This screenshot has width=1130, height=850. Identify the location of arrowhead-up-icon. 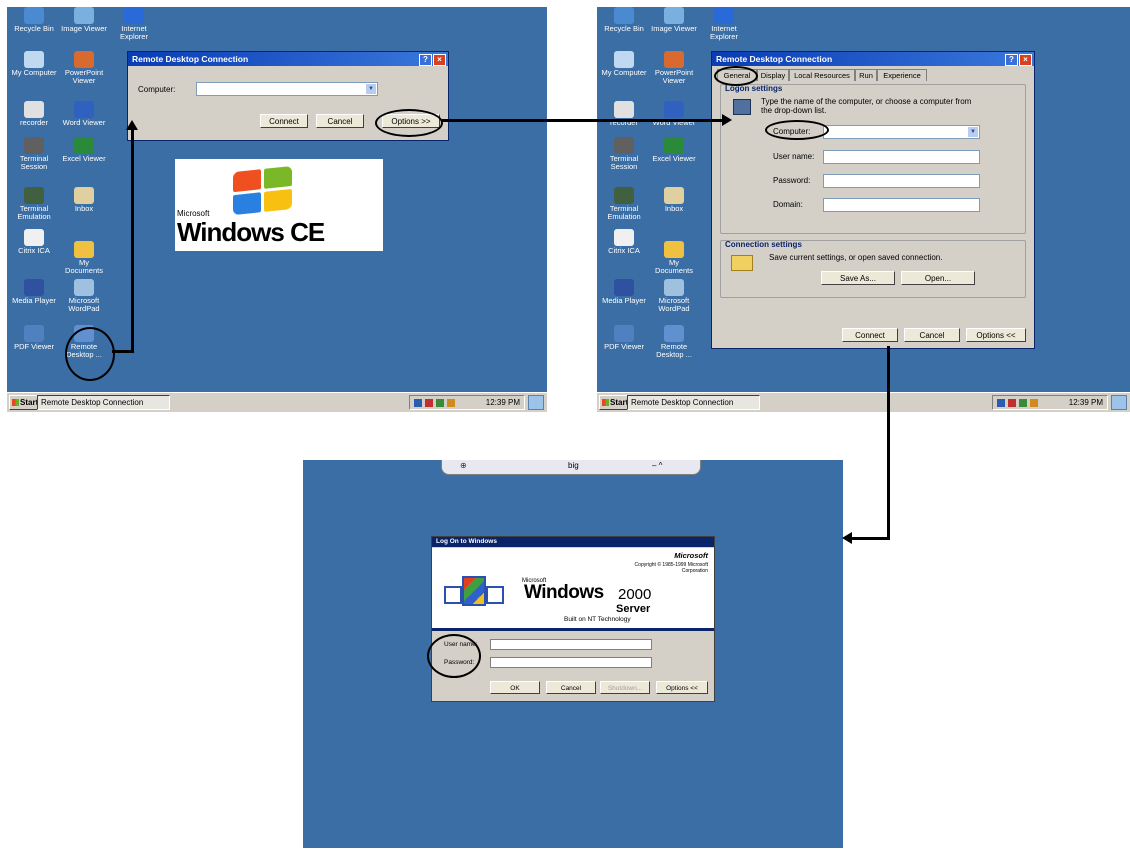
(132, 125).